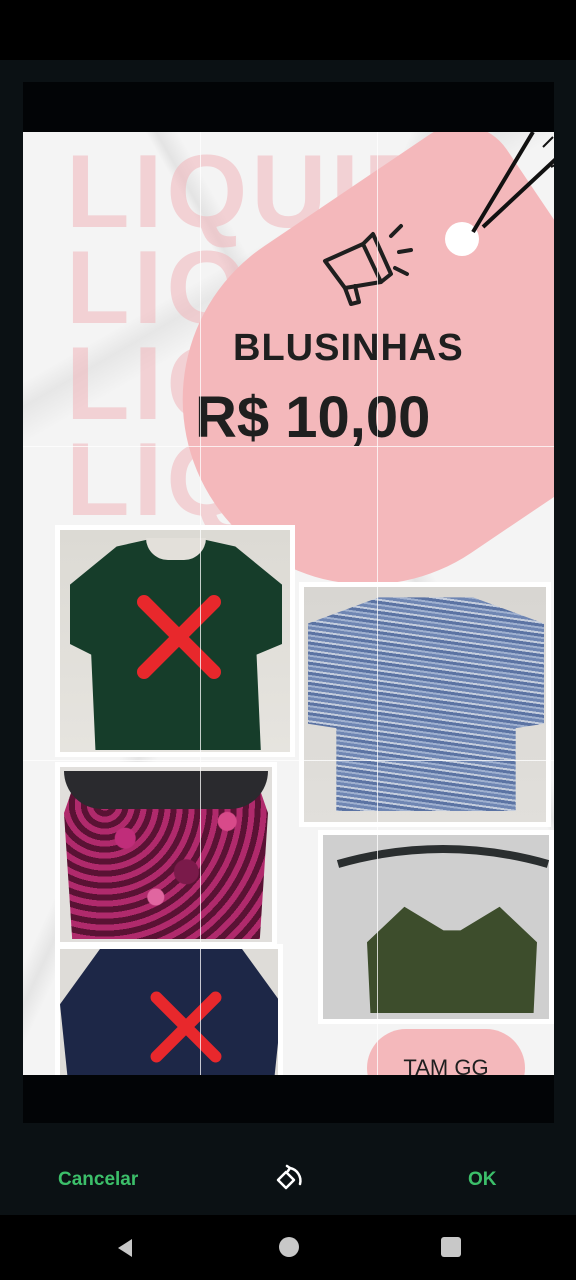 The height and width of the screenshot is (1280, 576). I want to click on editor-toolbar: Cancelar OK, so click(288, 1175).